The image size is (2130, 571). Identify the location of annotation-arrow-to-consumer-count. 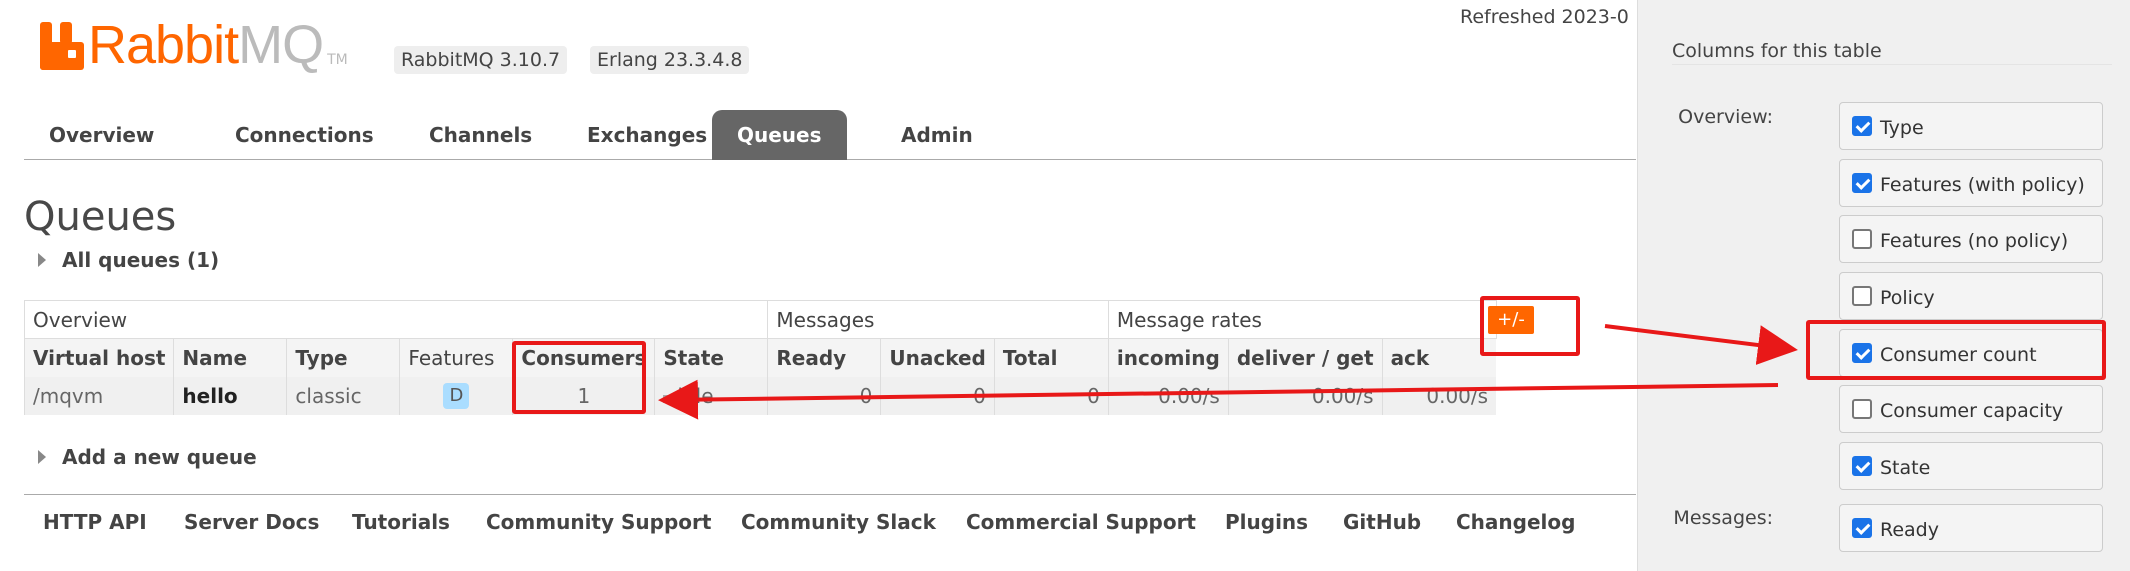
(1701, 344).